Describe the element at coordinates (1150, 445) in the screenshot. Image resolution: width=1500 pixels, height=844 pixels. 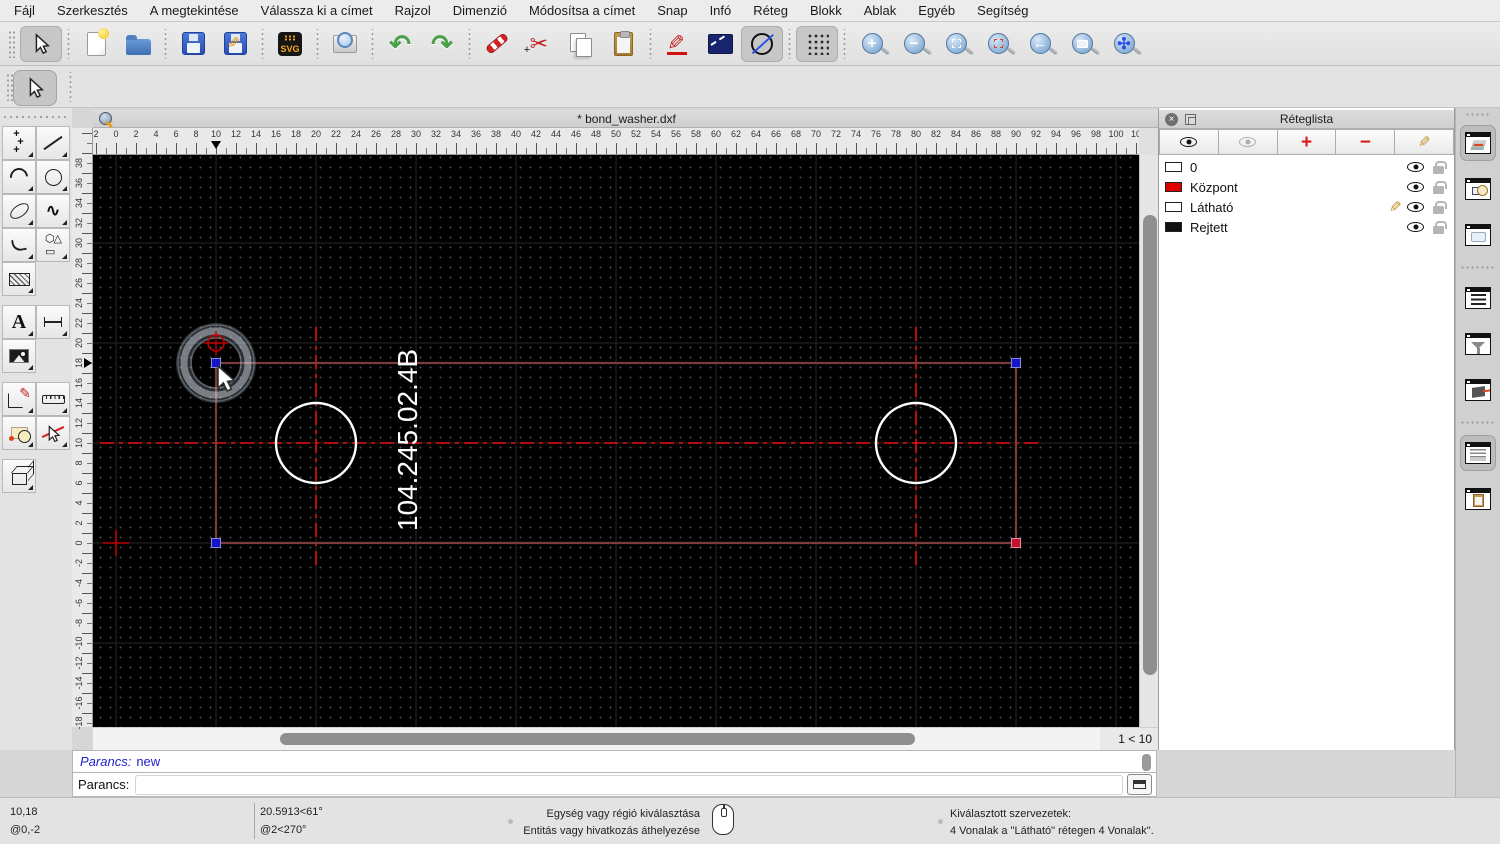
I see `vertical-scrollbar-thumb` at that location.